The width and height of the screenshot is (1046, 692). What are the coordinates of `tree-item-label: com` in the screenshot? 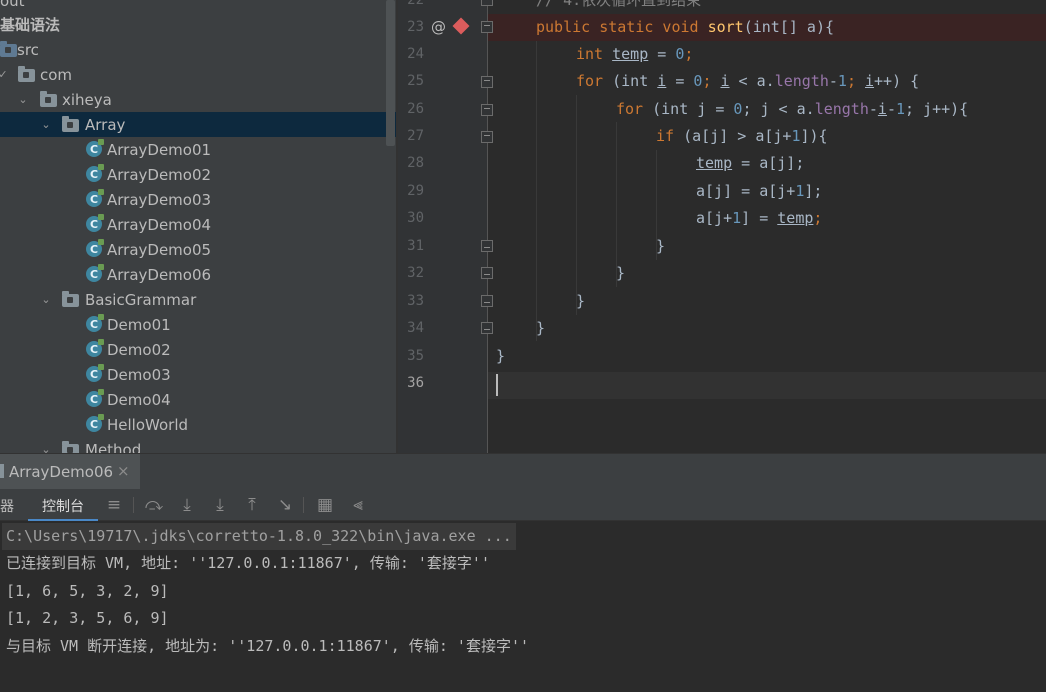 It's located at (56, 74).